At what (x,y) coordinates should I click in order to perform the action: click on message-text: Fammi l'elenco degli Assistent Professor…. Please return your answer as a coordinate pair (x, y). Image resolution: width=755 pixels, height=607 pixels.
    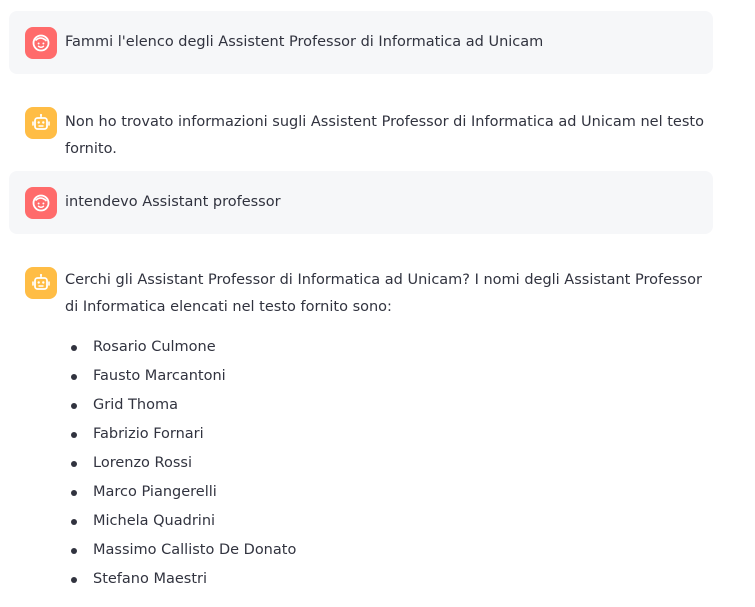
    Looking at the image, I should click on (304, 42).